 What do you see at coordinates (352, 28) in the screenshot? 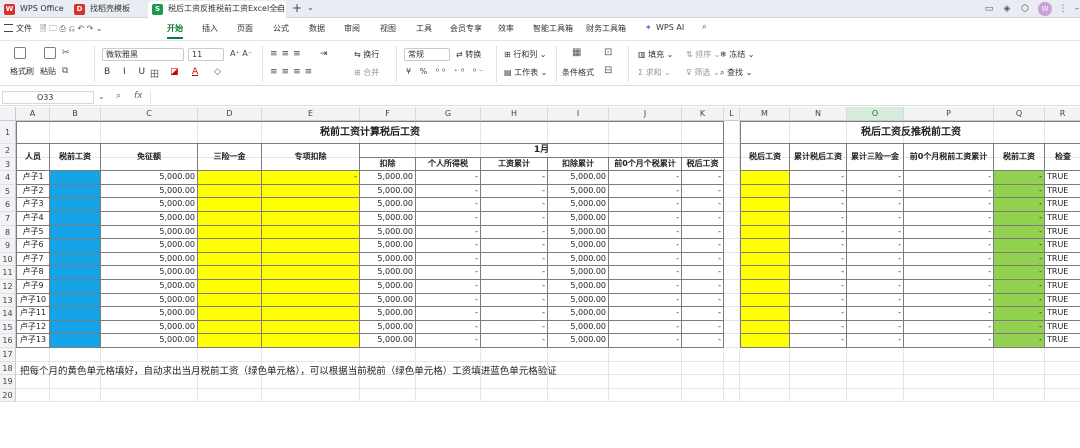
I see `menu-review: 审阅` at bounding box center [352, 28].